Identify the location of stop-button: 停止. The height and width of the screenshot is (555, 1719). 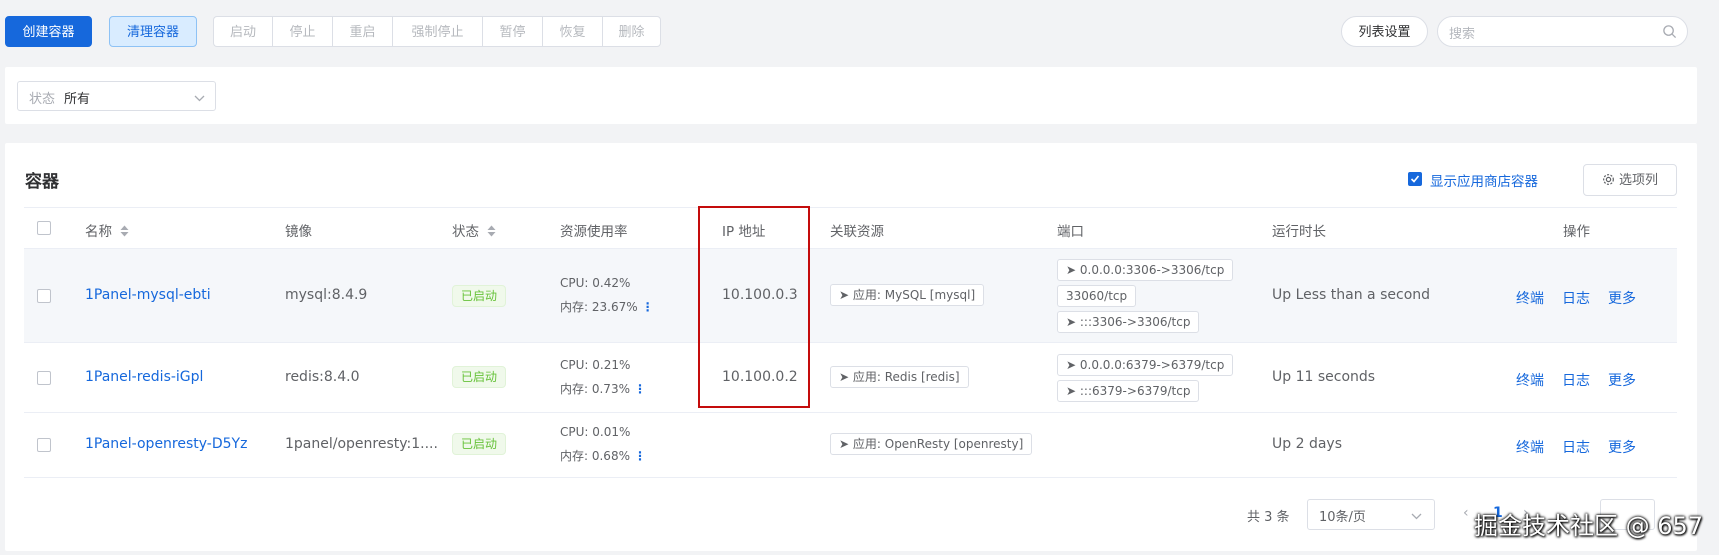
(302, 31).